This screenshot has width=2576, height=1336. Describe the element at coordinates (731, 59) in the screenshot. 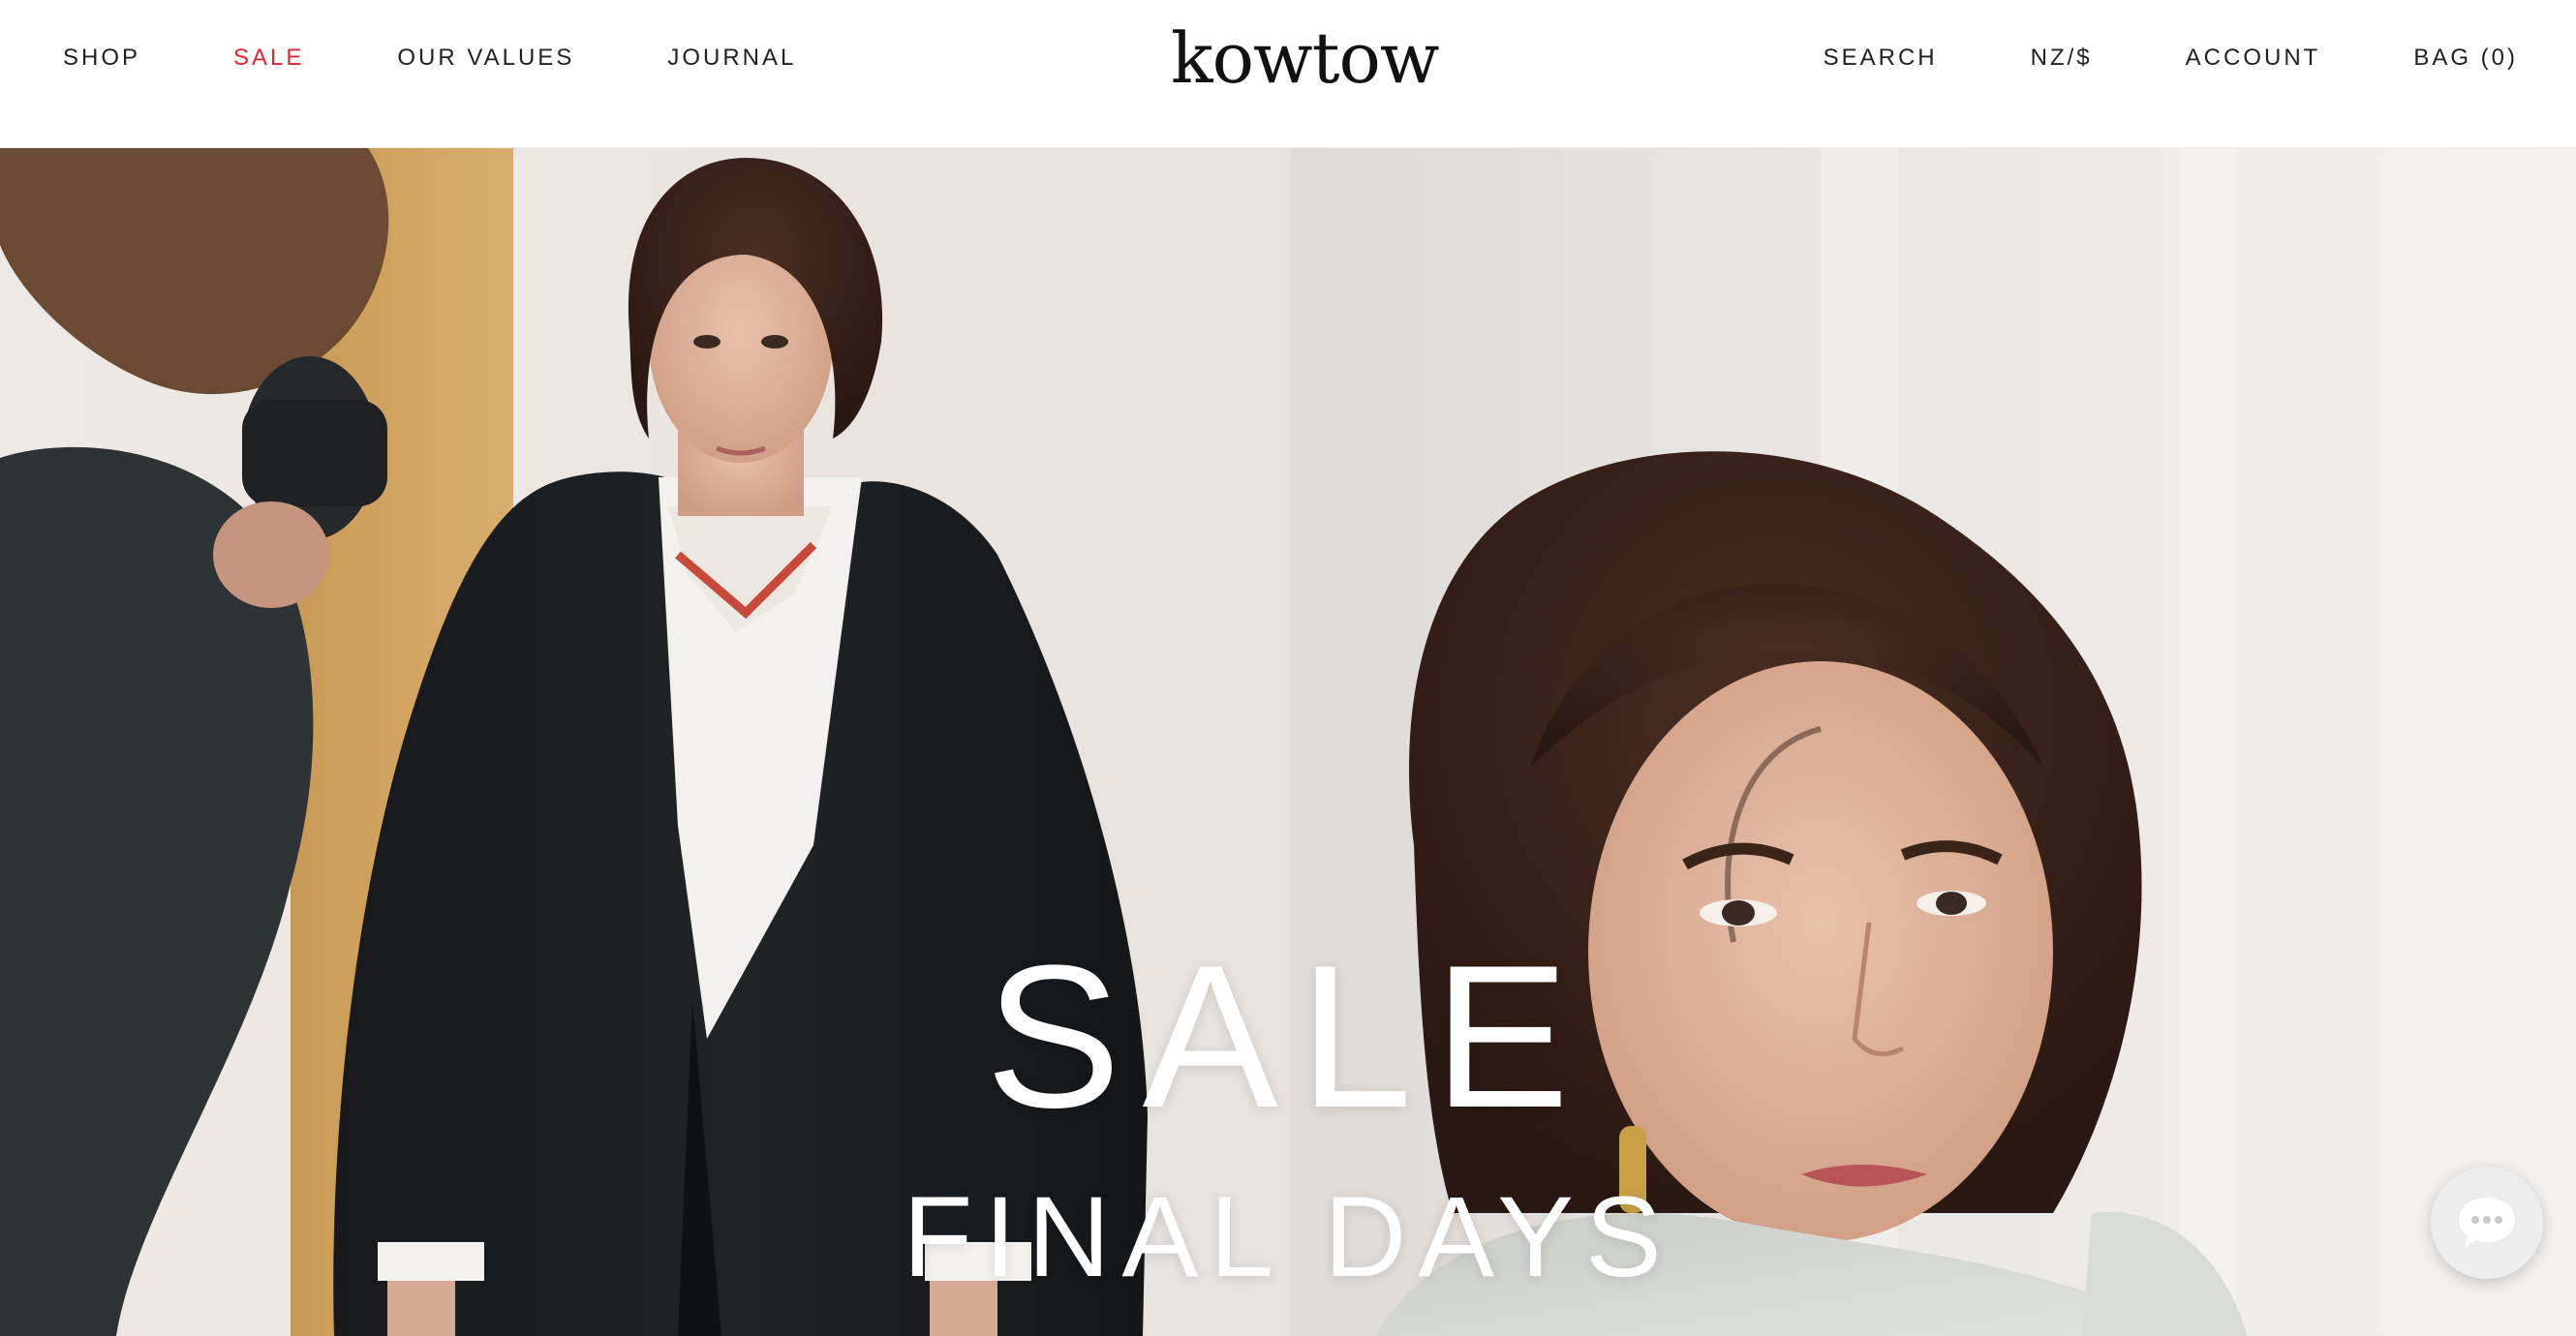

I see `nav-journal: JOURNAL` at that location.